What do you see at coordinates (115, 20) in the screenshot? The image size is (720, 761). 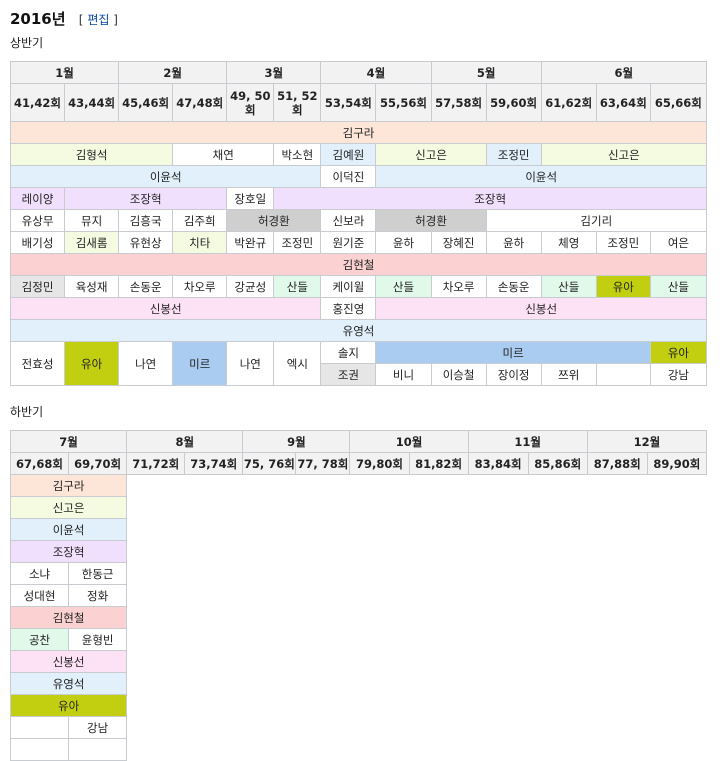 I see `edit-bracket-close: ]` at bounding box center [115, 20].